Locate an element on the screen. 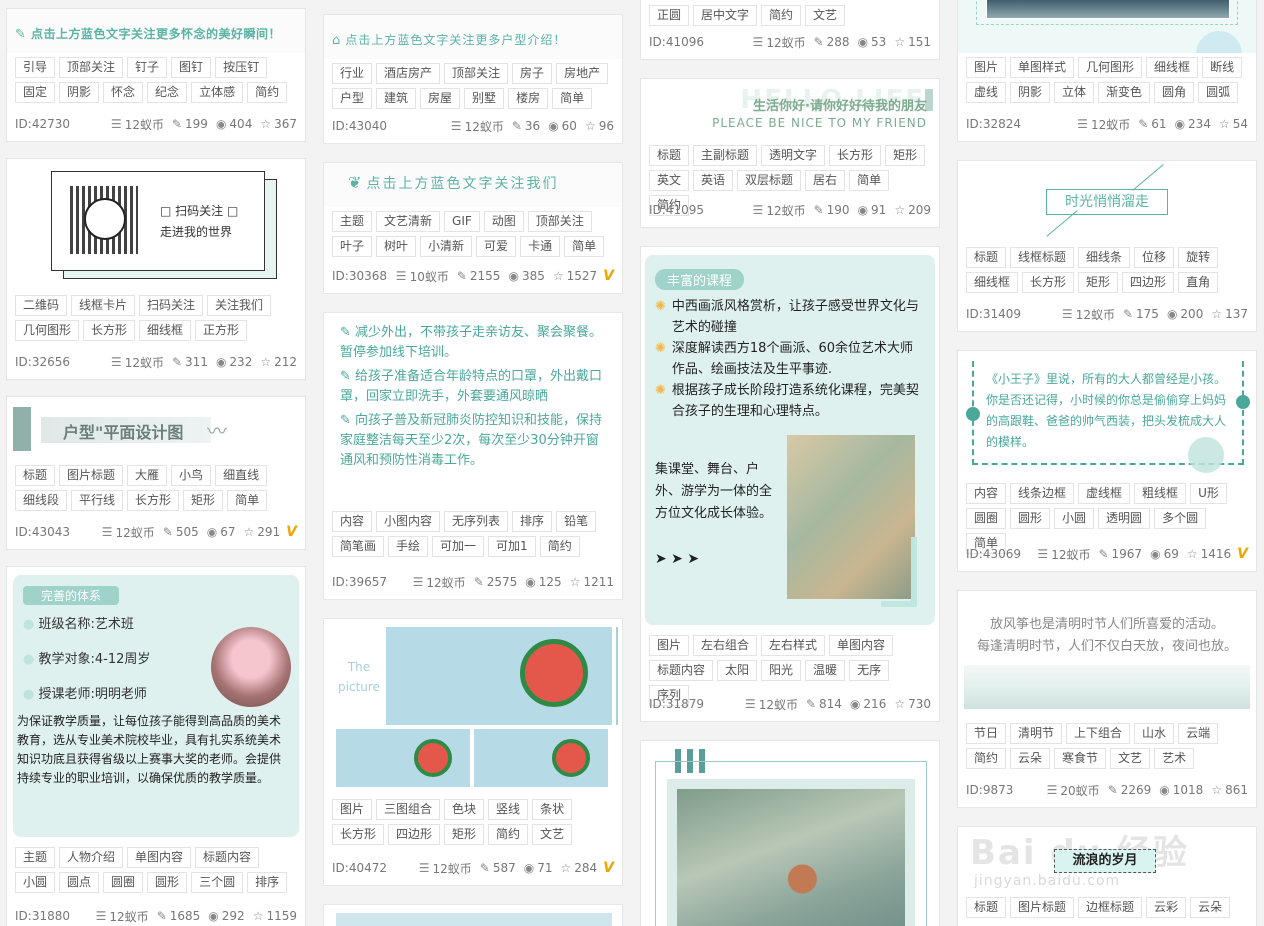  stars-stat: ☆ 1527 is located at coordinates (575, 276).